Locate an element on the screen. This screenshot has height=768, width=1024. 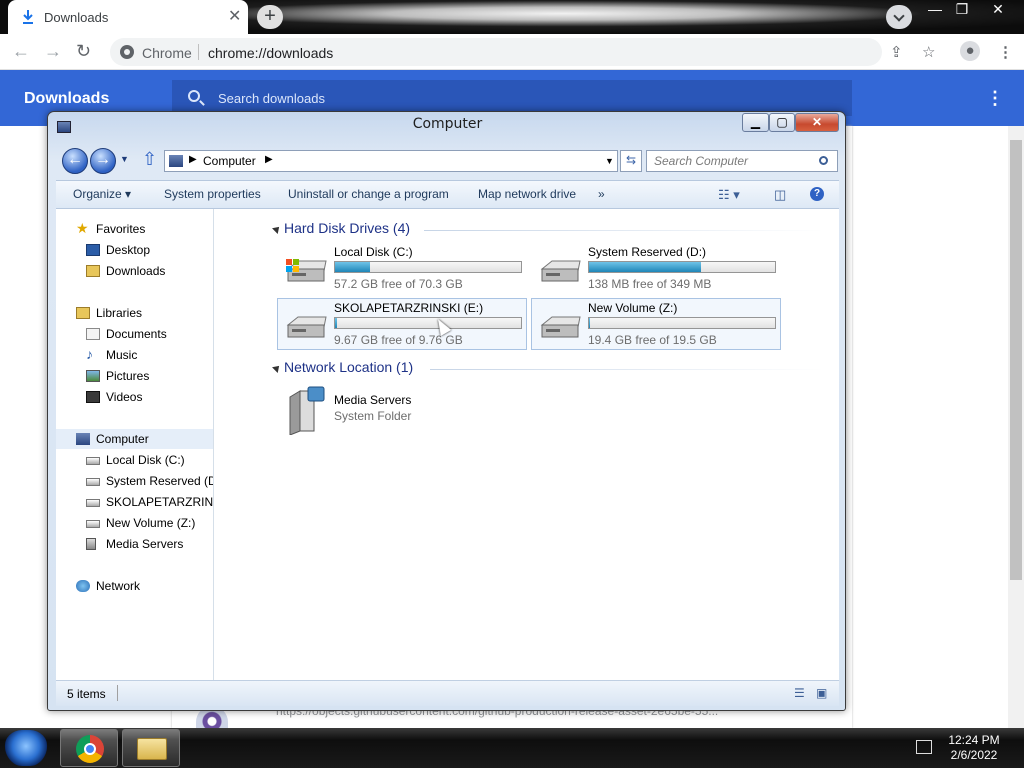
chevron-down-icon is located at coordinates (899, 17).